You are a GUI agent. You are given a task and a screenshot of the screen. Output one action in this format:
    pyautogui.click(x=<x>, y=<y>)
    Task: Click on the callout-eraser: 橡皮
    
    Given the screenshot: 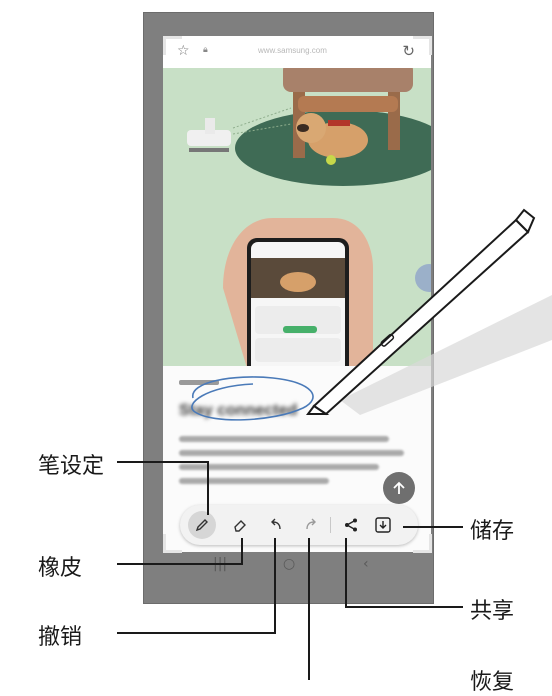 What is the action you would take?
    pyautogui.click(x=60, y=568)
    